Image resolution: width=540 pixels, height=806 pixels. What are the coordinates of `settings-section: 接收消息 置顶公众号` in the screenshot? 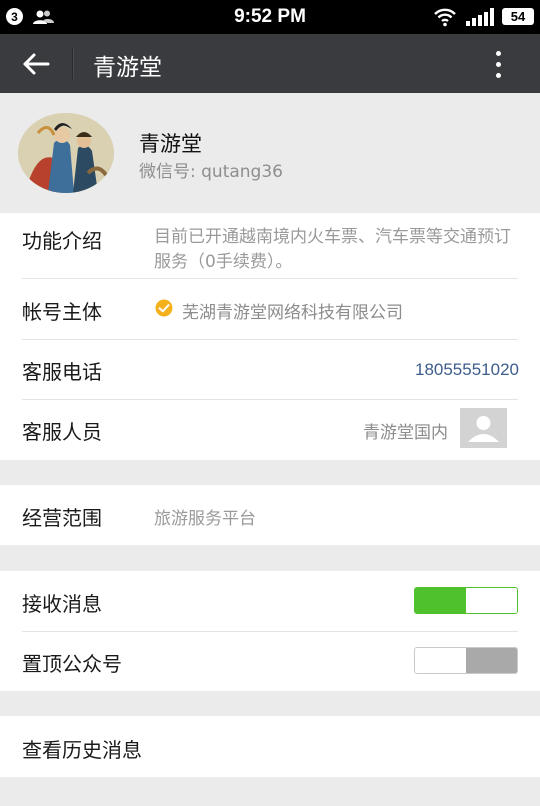 It's located at (270, 631).